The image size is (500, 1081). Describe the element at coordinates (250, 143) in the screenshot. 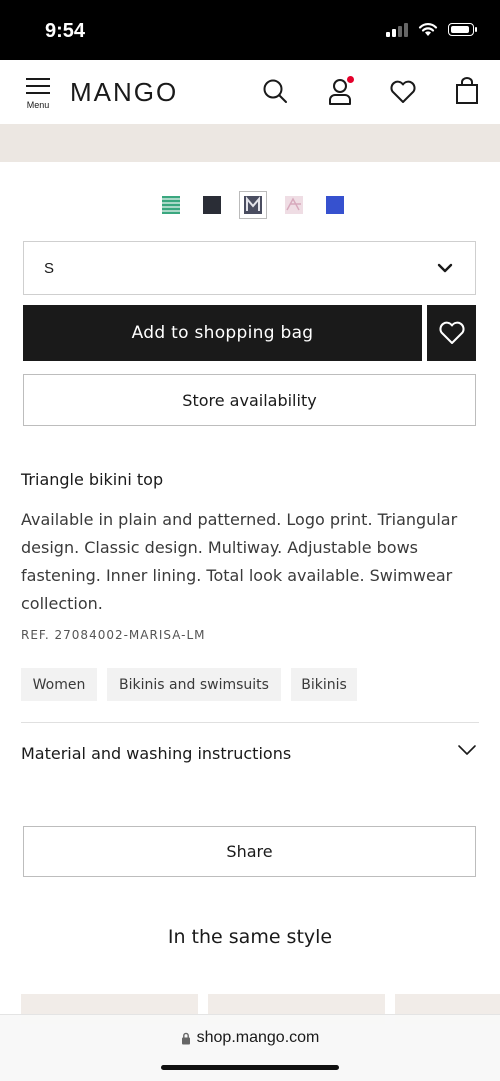

I see `promo-banner` at that location.